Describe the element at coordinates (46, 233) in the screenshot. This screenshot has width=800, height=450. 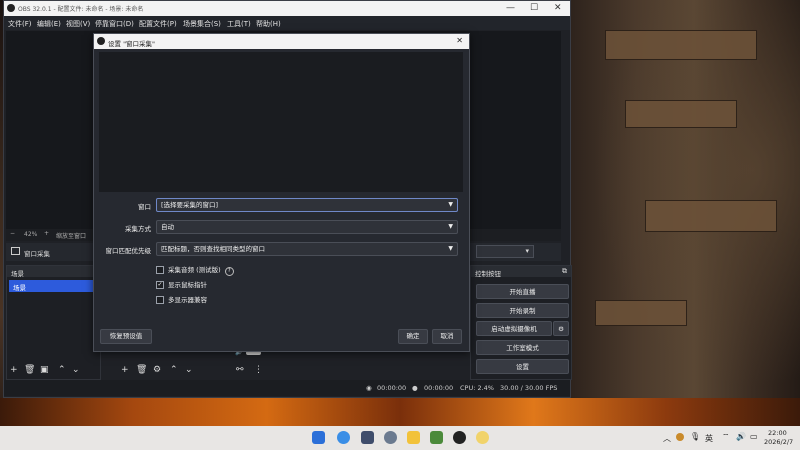
I see `zoom-in-button: +` at that location.